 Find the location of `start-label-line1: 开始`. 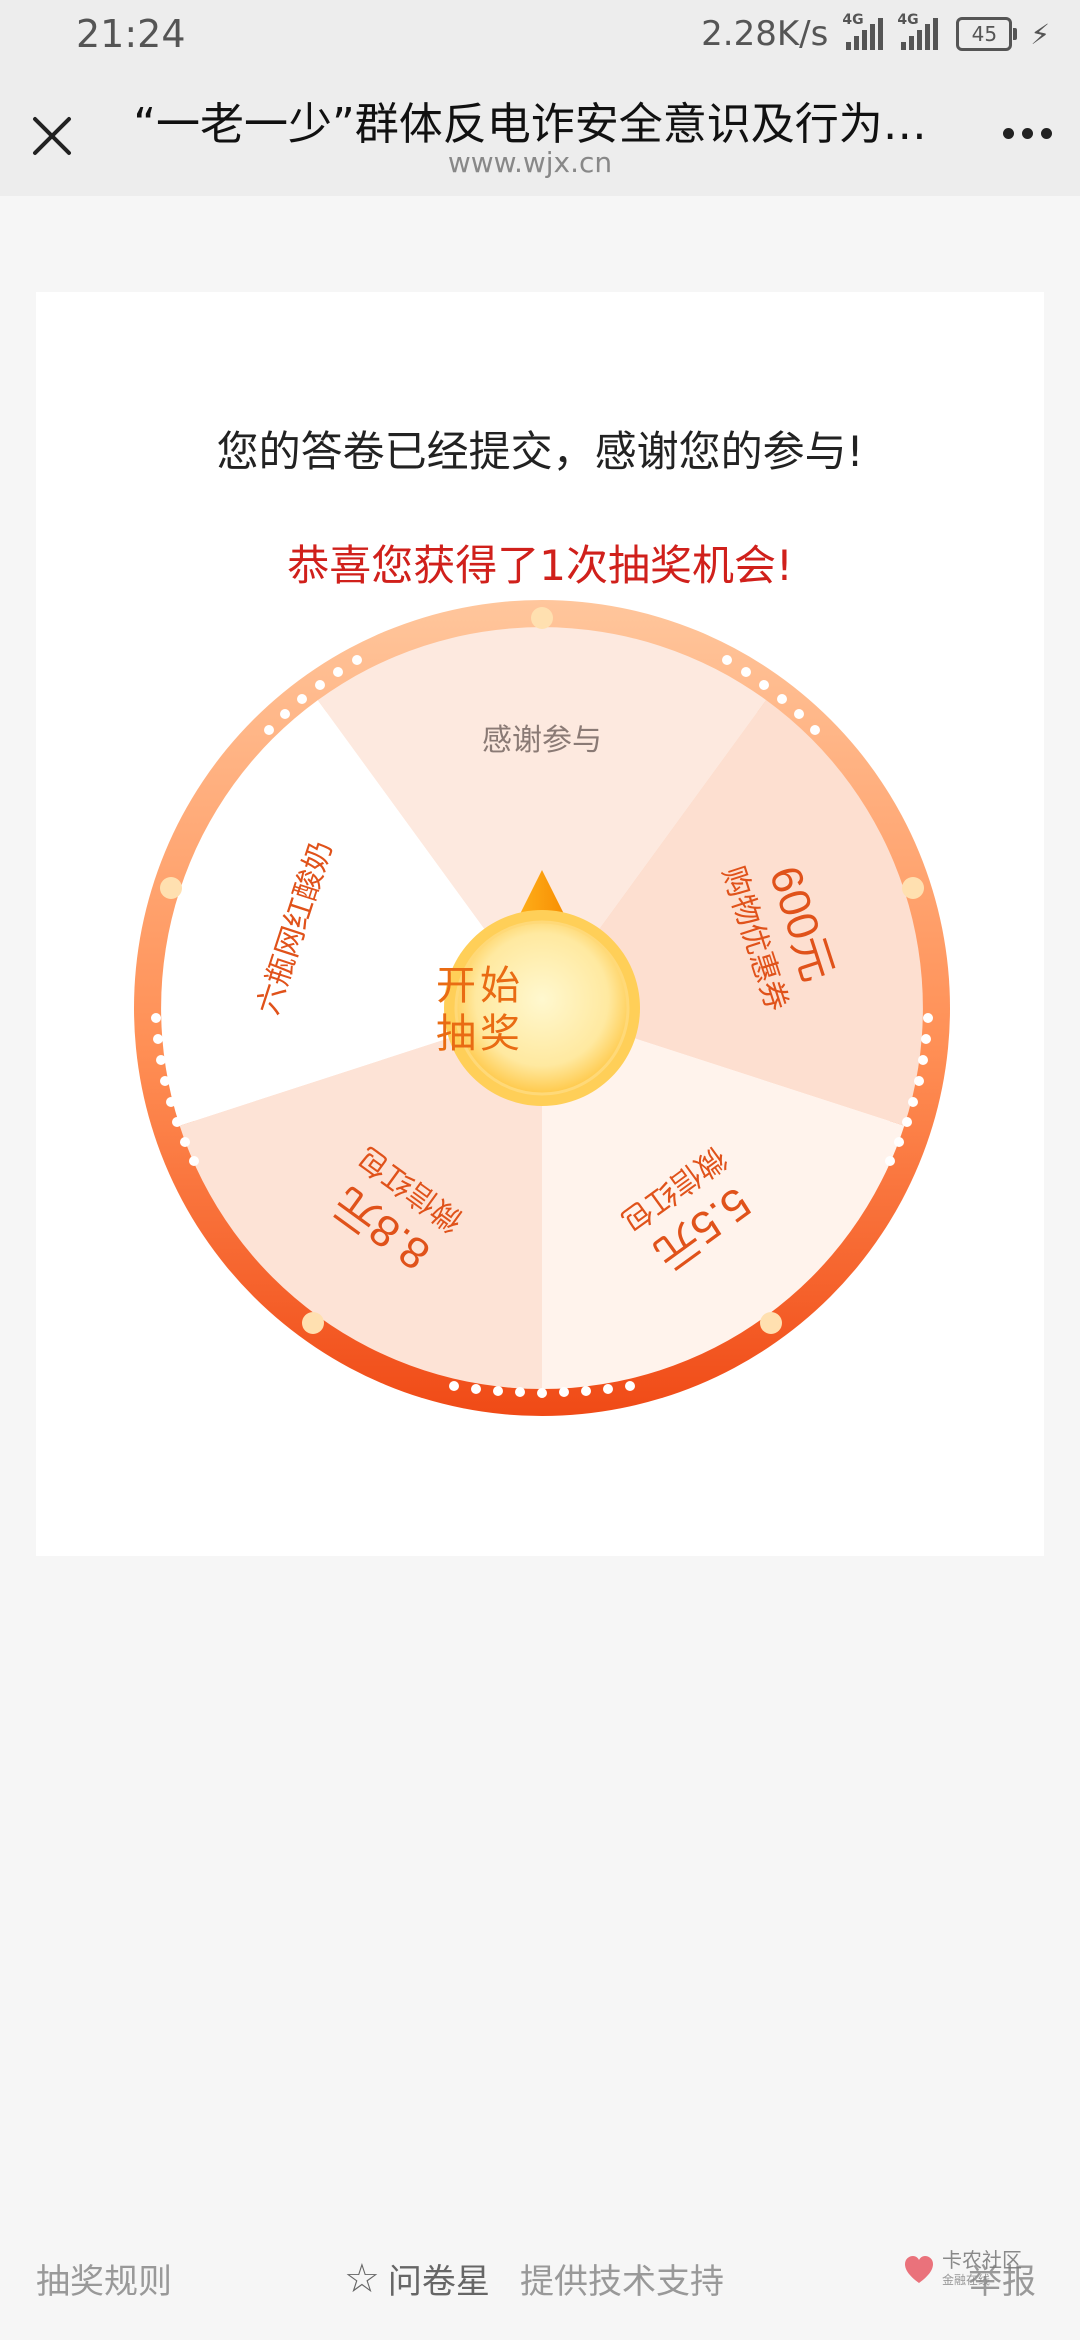

start-label-line1: 开始 is located at coordinates (480, 986).